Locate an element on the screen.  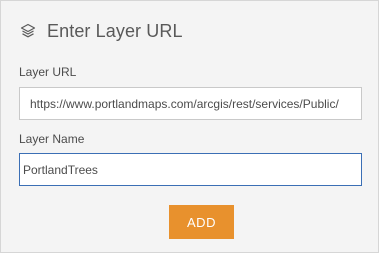
panel-header: Enter Layer URL is located at coordinates (101, 31).